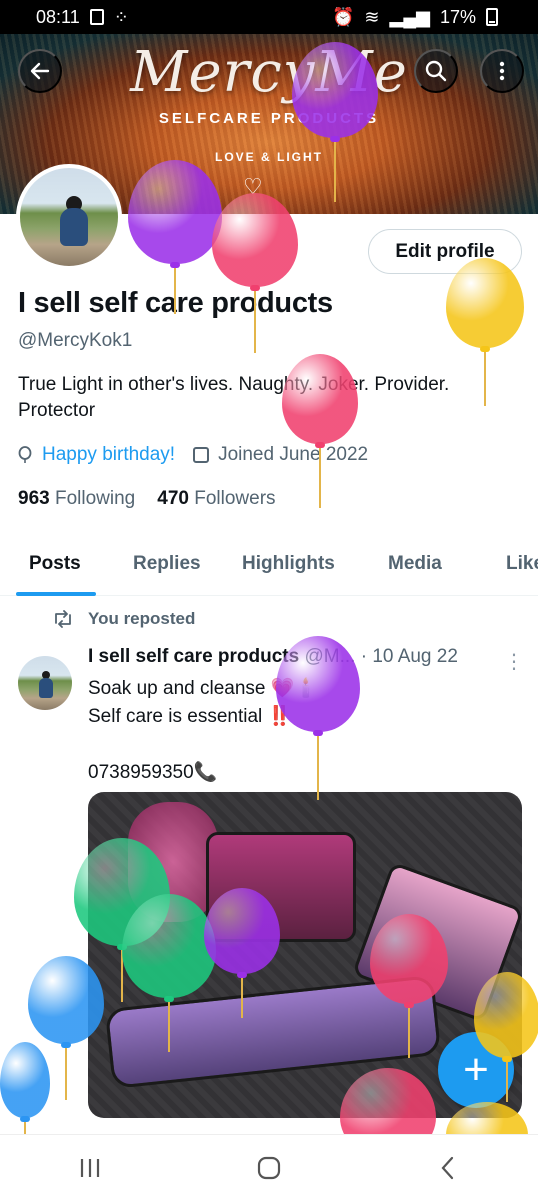  I want to click on follow-stats: 963 Following 470 Followers, so click(147, 499).